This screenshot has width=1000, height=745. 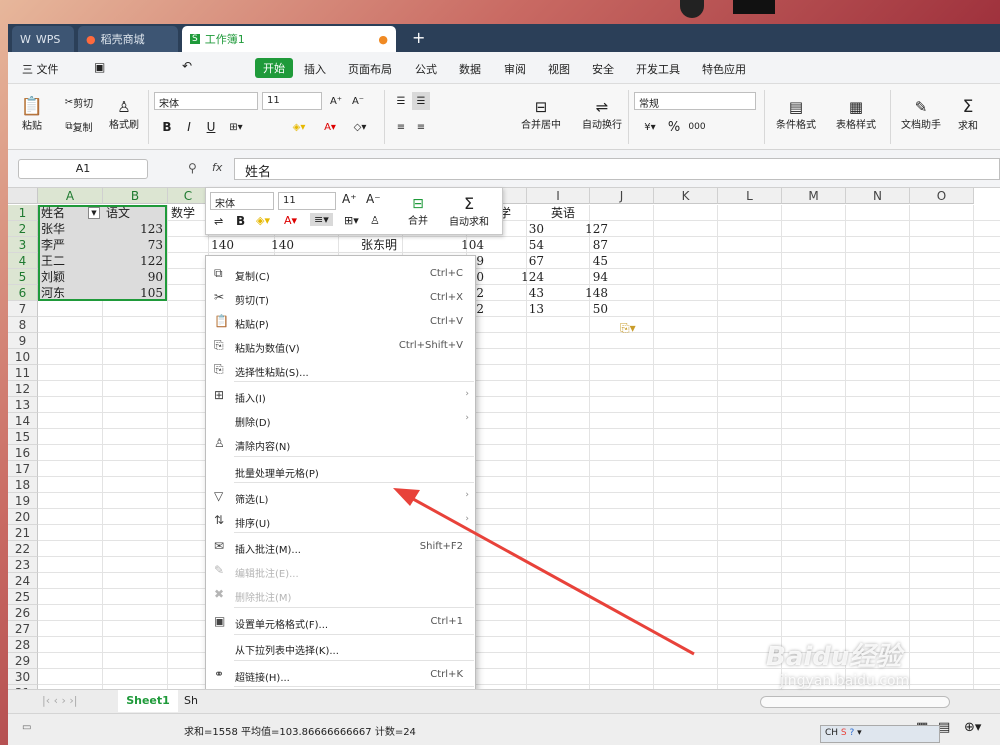 What do you see at coordinates (418, 37) in the screenshot?
I see `new-tab-button: +` at bounding box center [418, 37].